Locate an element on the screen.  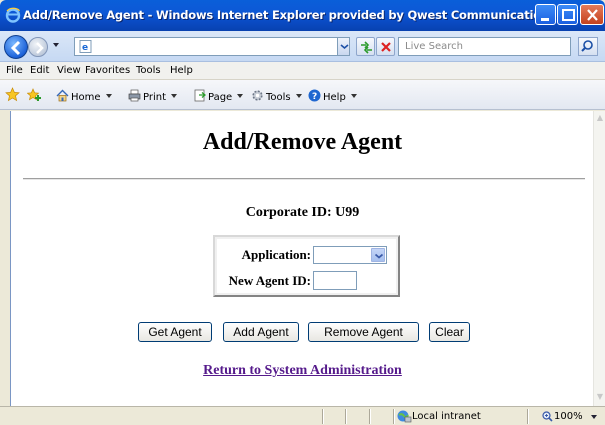
tools-label: Tools is located at coordinates (278, 97).